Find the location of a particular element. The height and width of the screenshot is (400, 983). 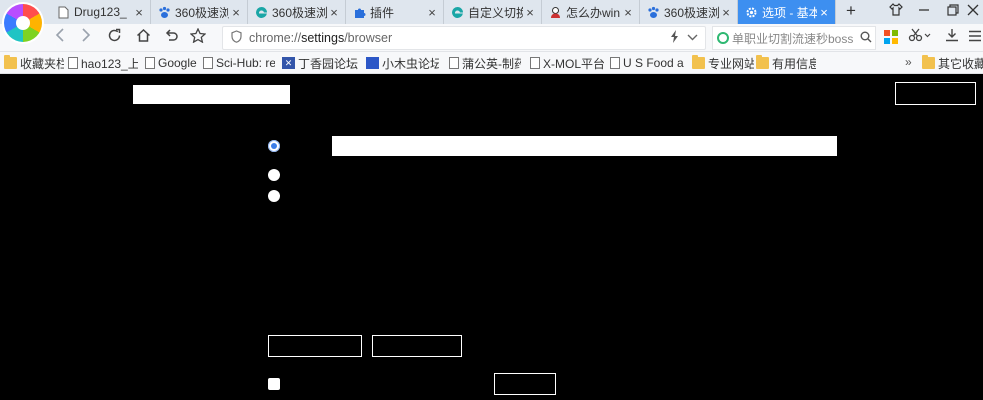

forward-button is located at coordinates (86, 38).